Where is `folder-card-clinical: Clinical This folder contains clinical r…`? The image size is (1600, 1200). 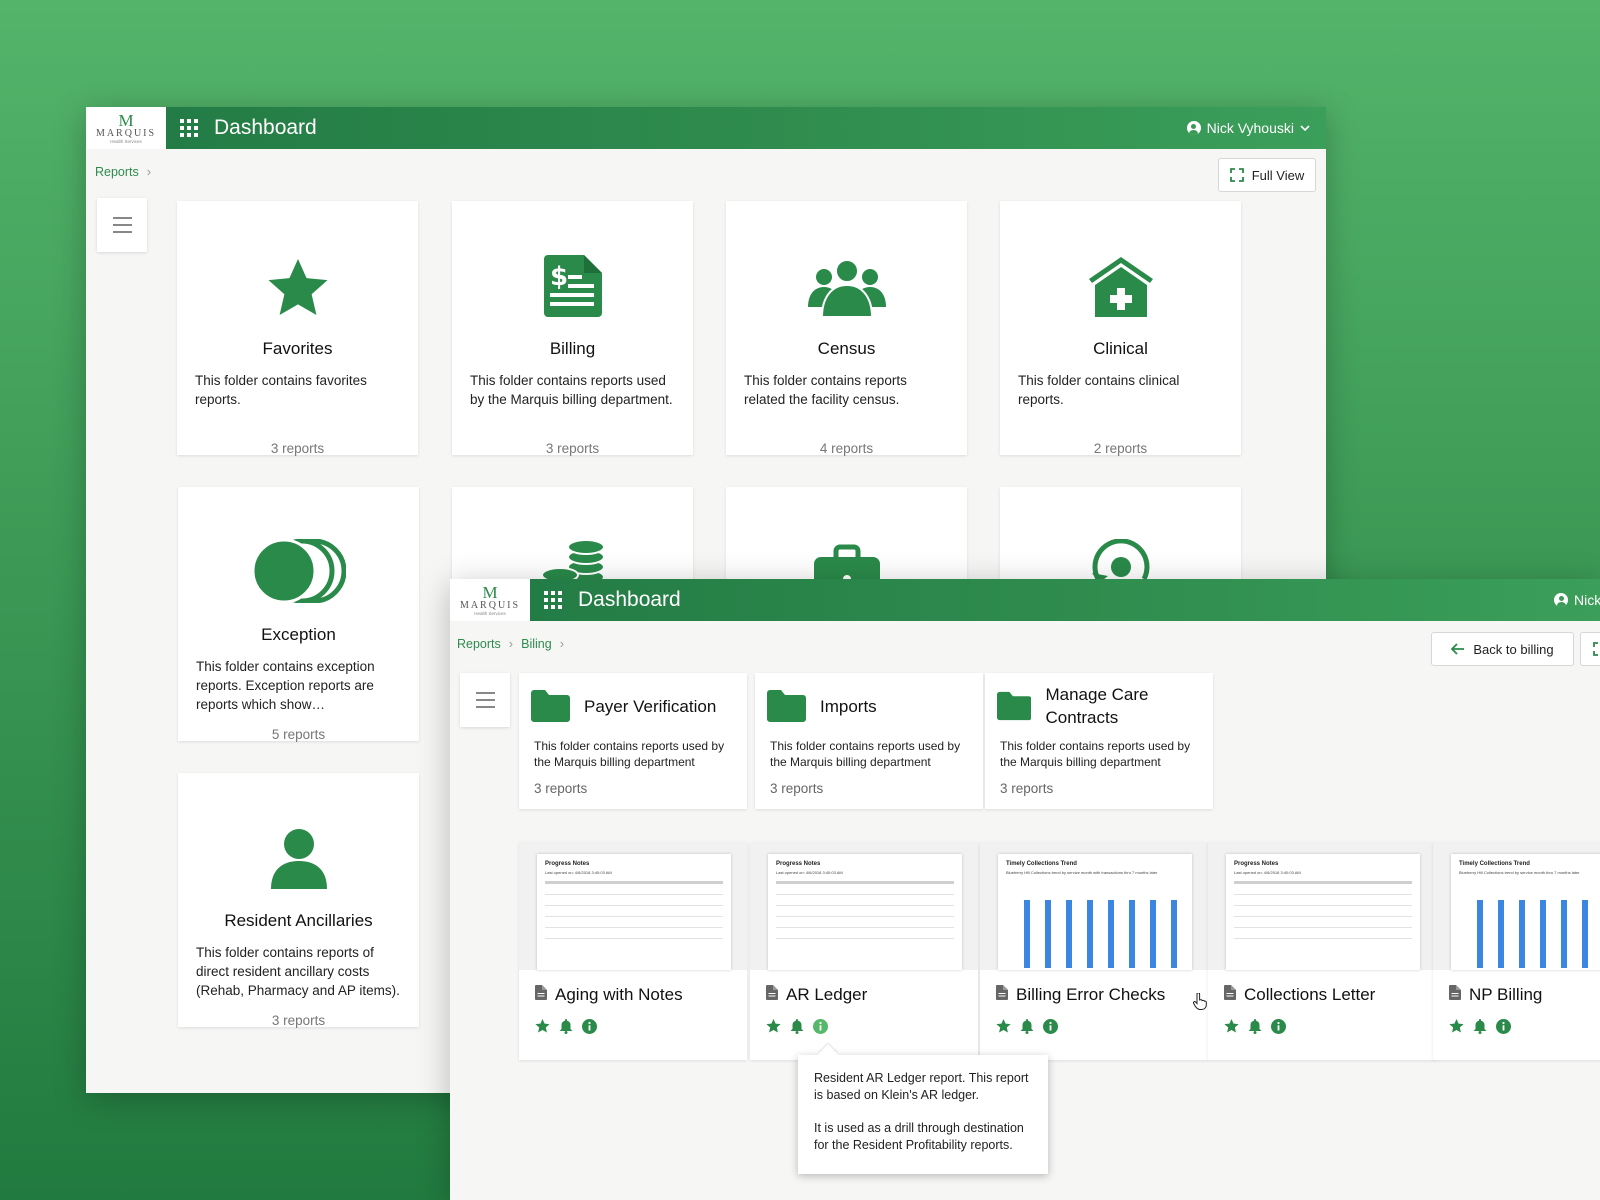
folder-card-clinical: Clinical This folder contains clinical r… is located at coordinates (1120, 328).